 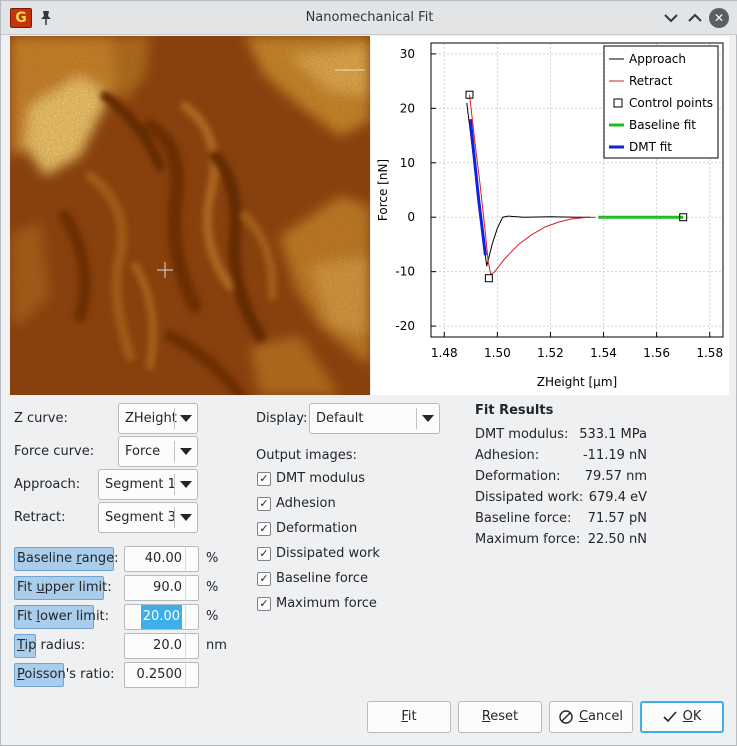 I want to click on x-tick-label: 1.52, so click(x=550, y=353).